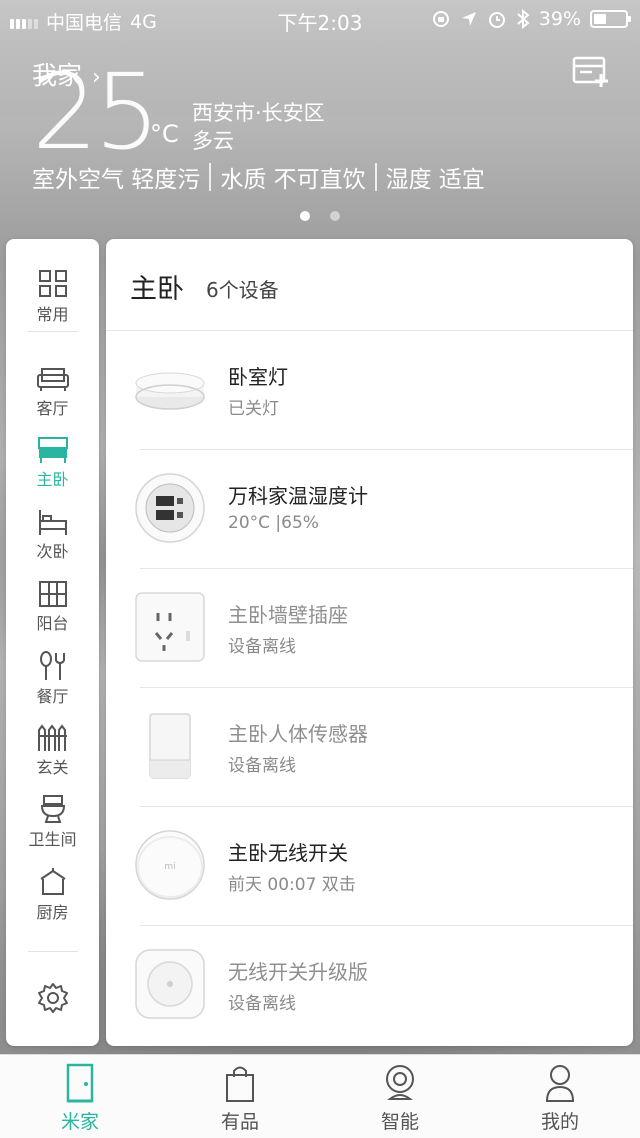 The height and width of the screenshot is (1138, 640). What do you see at coordinates (293, 180) in the screenshot?
I see `water-quality: 水质 不可直饮` at bounding box center [293, 180].